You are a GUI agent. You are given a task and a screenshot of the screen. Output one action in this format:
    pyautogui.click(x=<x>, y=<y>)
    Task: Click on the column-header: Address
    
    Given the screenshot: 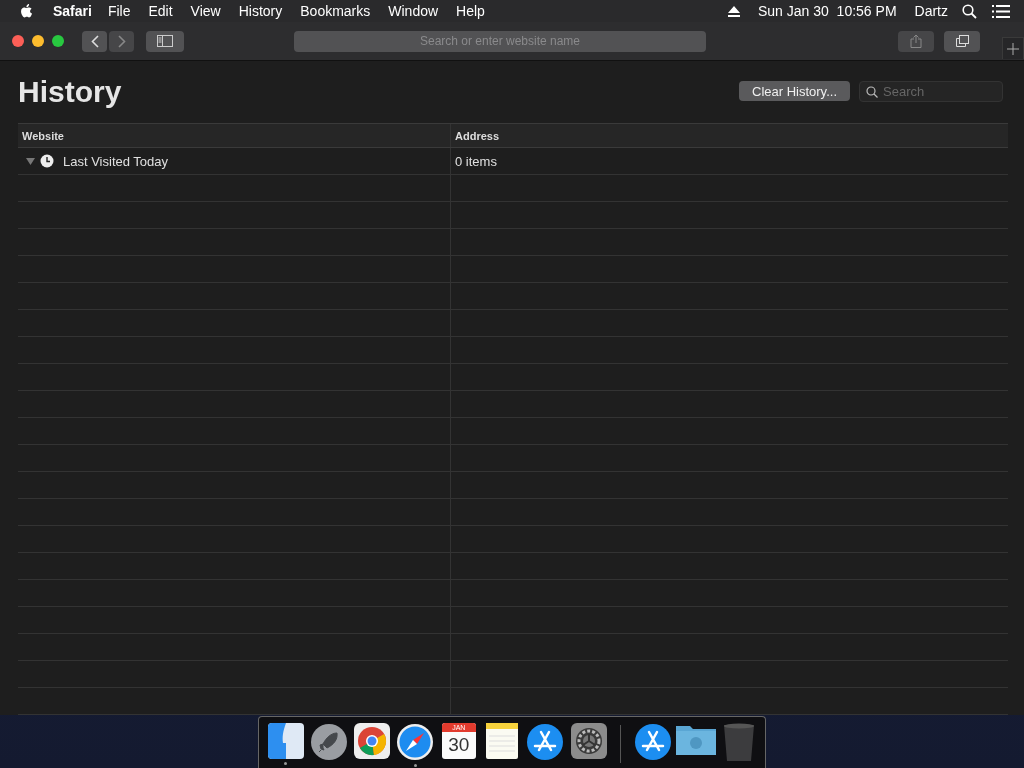 What is the action you would take?
    pyautogui.click(x=729, y=135)
    